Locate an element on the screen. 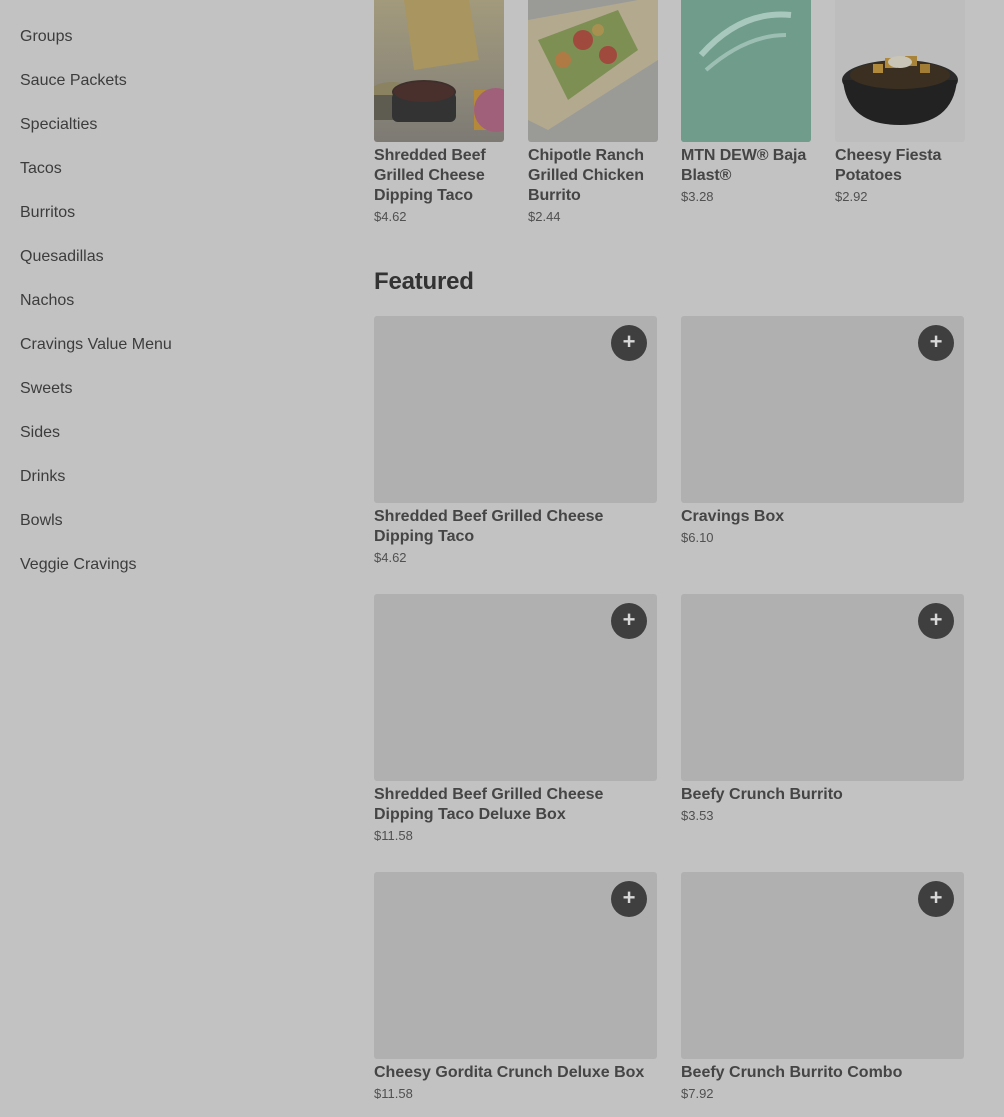 The height and width of the screenshot is (1117, 1004). sidebar-item-specialties: Specialties is located at coordinates (170, 137).